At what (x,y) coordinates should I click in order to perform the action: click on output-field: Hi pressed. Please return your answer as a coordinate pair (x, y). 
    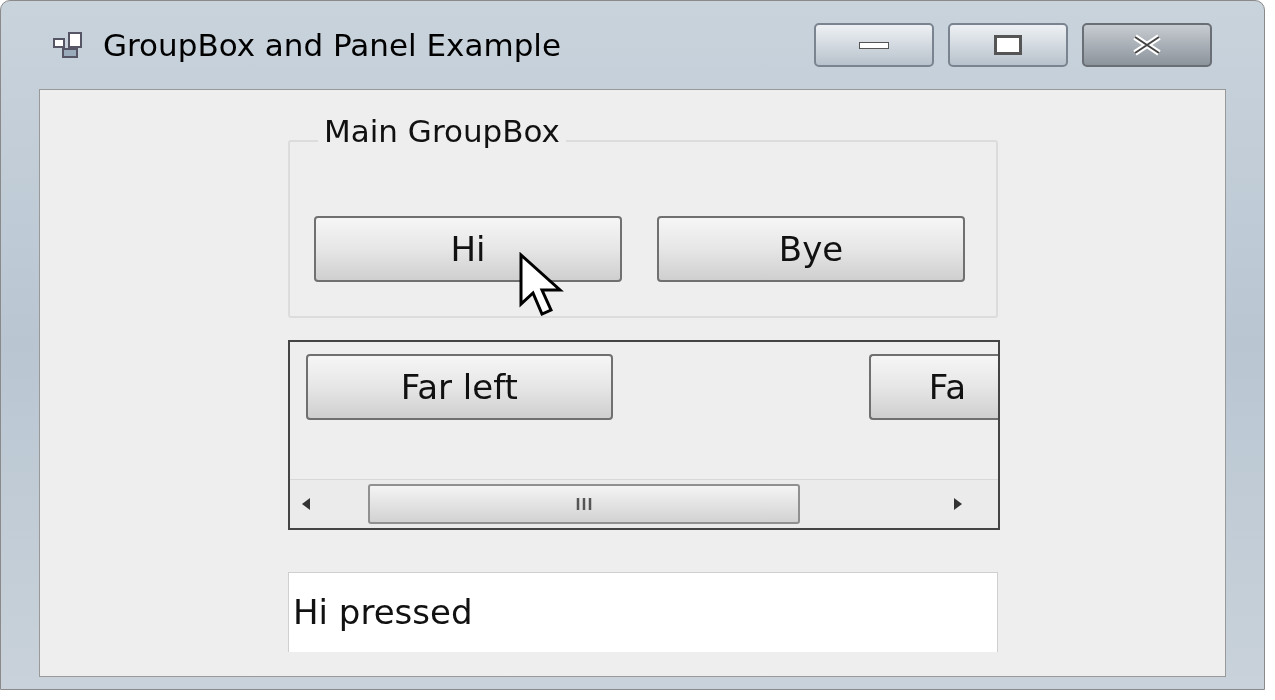
    Looking at the image, I should click on (643, 612).